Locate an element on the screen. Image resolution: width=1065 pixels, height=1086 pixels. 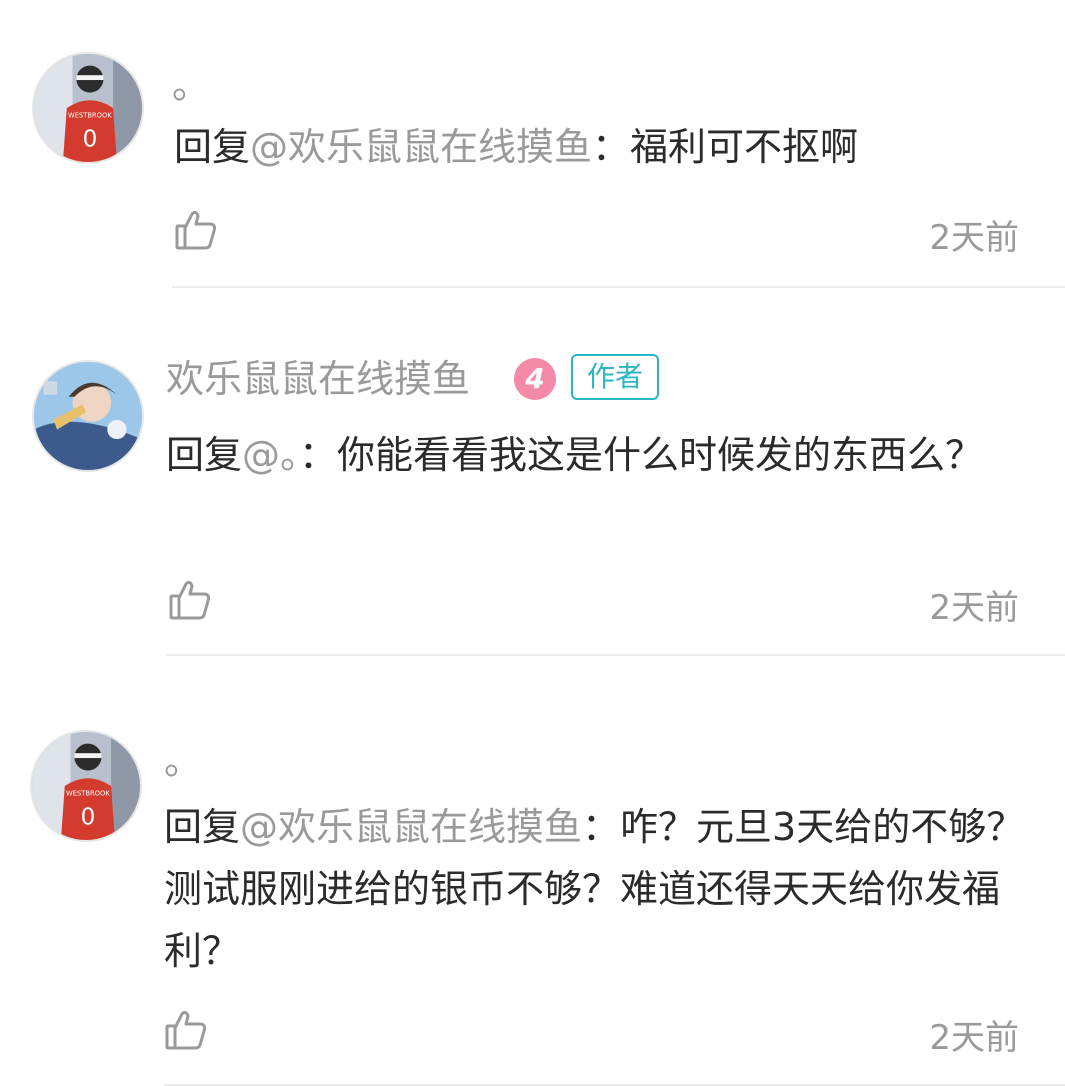
mention-link: @。 is located at coordinates (270, 455).